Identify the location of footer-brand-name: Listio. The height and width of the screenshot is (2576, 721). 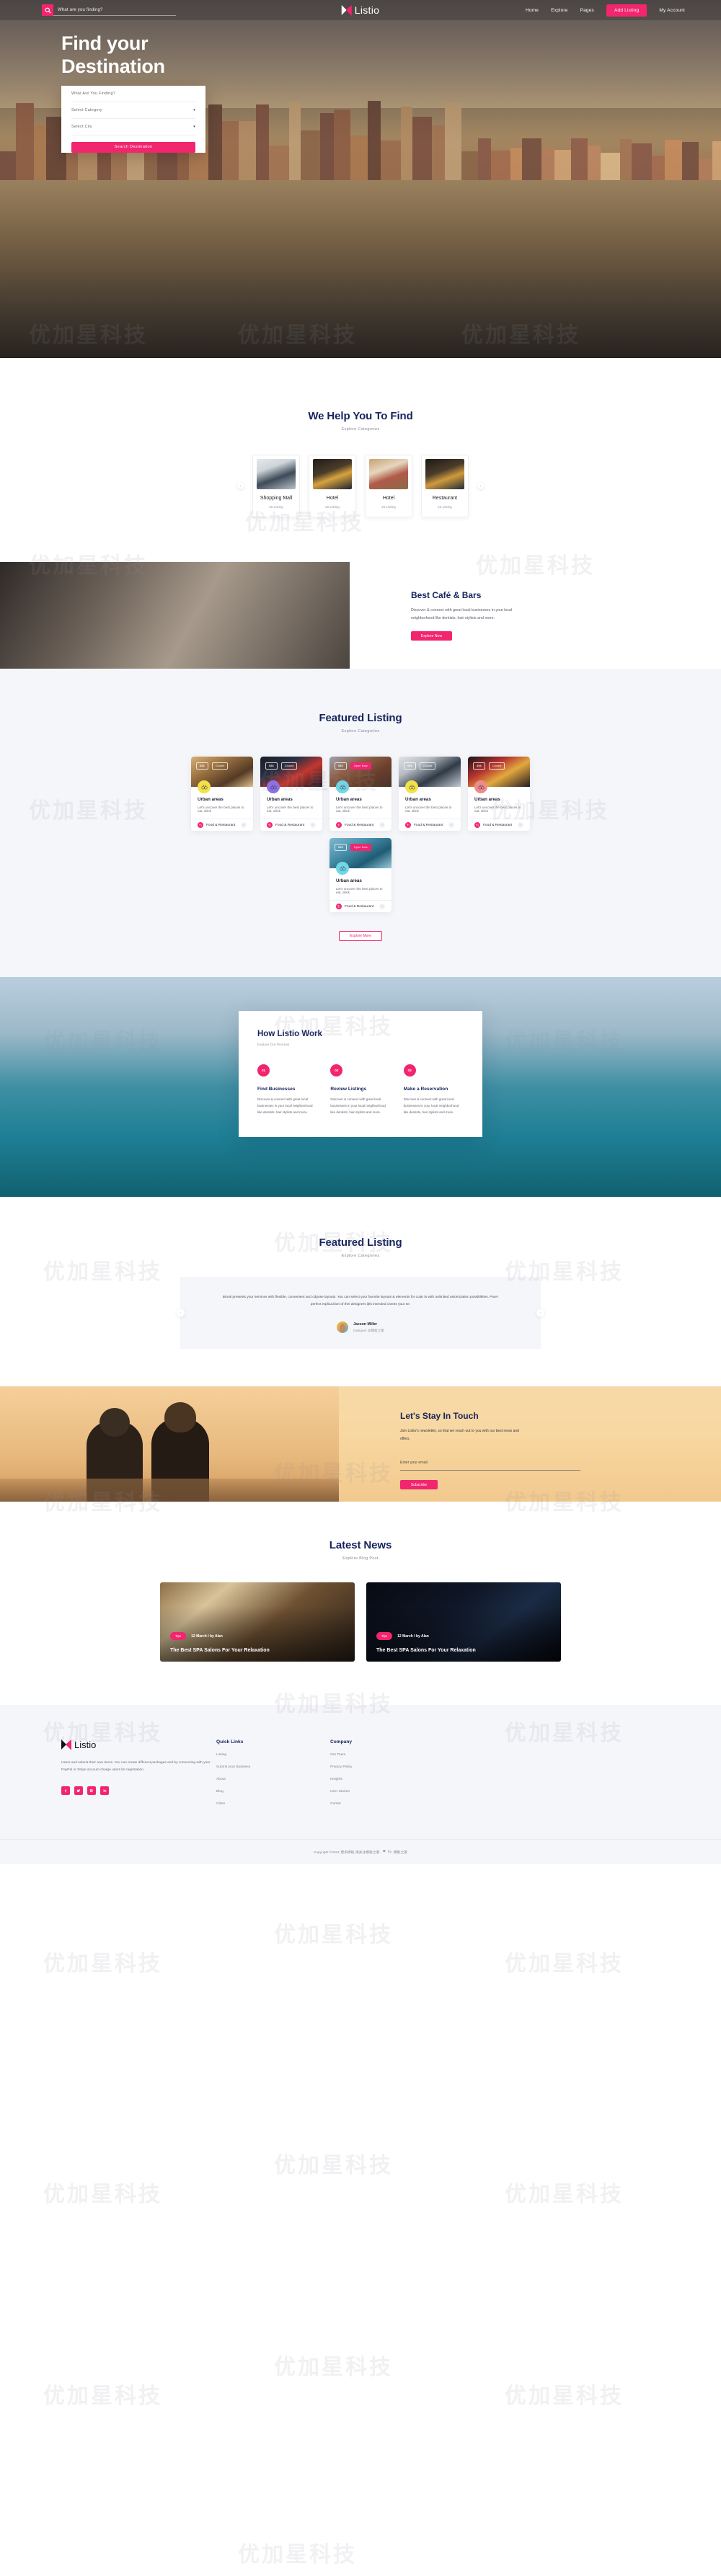
(85, 1745).